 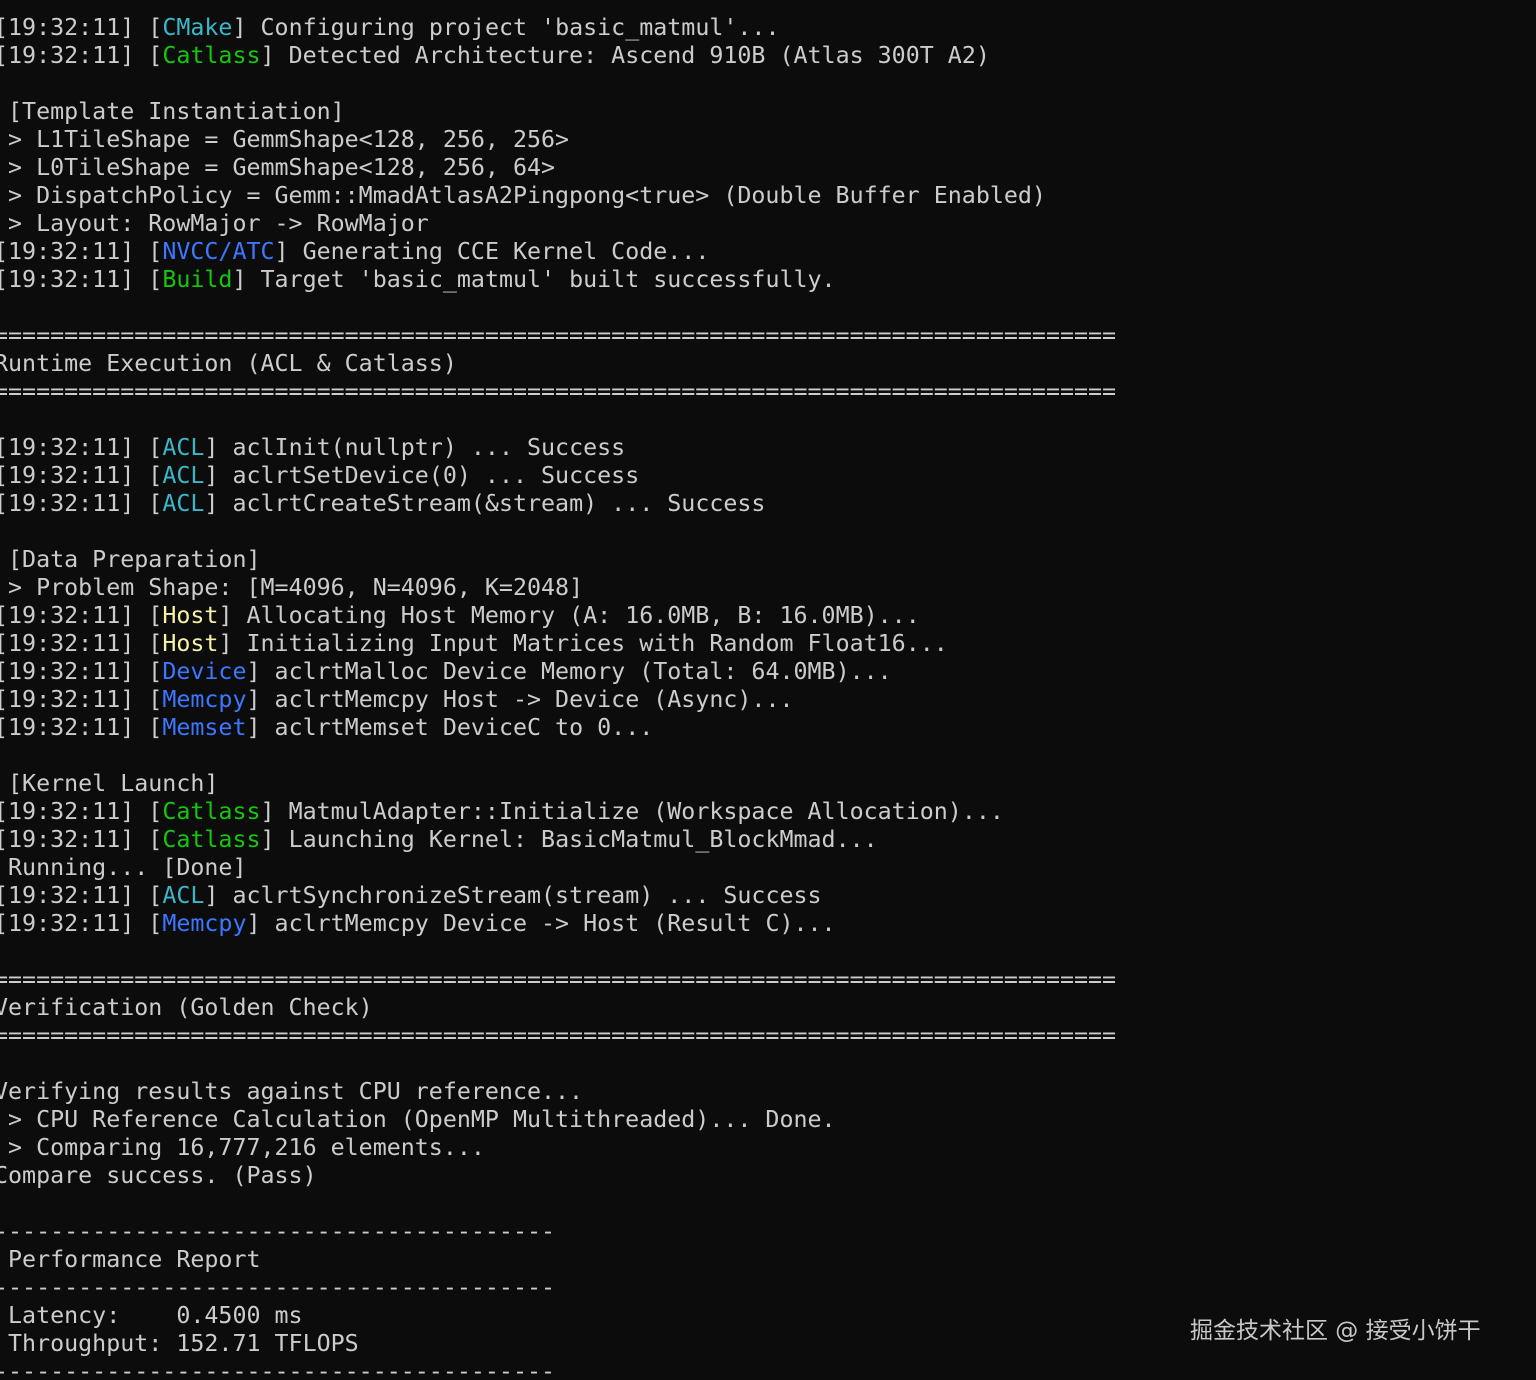 What do you see at coordinates (1335, 1331) in the screenshot?
I see `watermark-text: 掘金技术社区 @ 接受小饼干` at bounding box center [1335, 1331].